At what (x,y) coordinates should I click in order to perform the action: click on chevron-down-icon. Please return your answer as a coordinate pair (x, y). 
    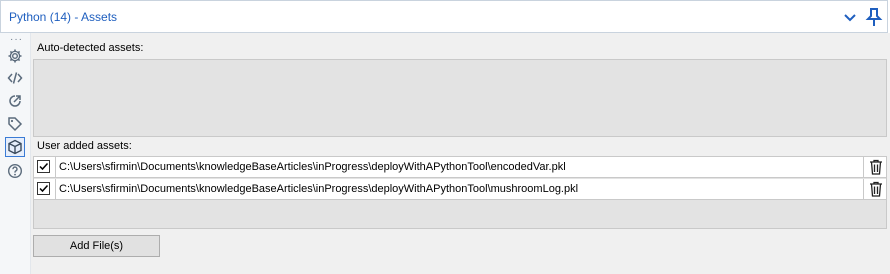
    Looking at the image, I should click on (850, 17).